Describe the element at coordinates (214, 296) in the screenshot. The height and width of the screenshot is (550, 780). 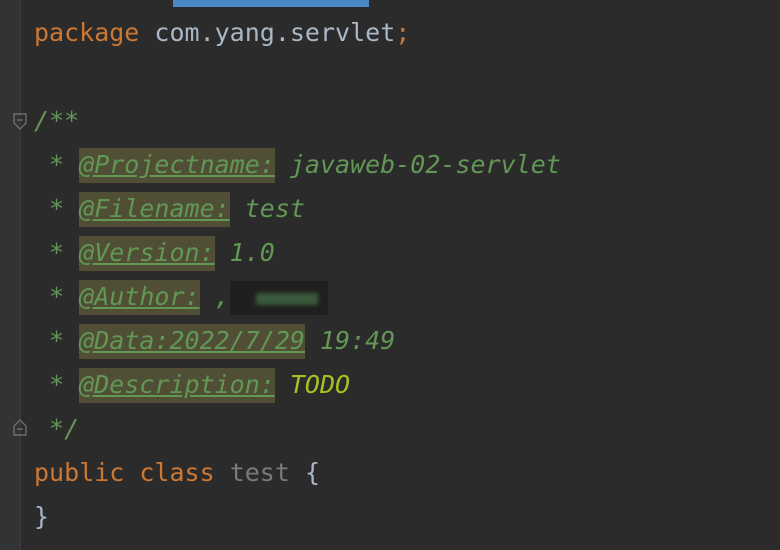
I see `javadoc-value-author: ,` at that location.